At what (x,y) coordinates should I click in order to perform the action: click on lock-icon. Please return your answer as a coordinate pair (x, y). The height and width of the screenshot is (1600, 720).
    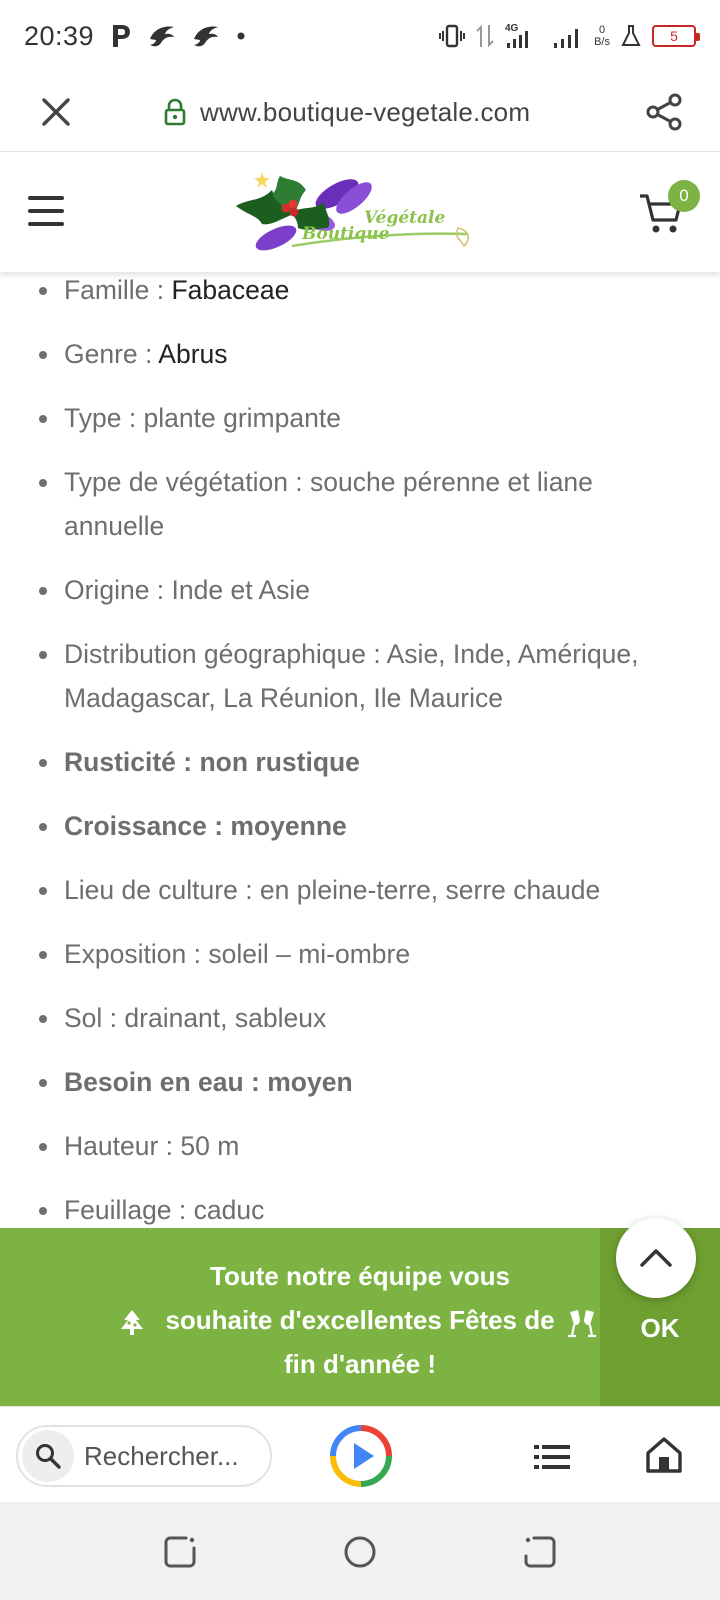
    Looking at the image, I should click on (175, 112).